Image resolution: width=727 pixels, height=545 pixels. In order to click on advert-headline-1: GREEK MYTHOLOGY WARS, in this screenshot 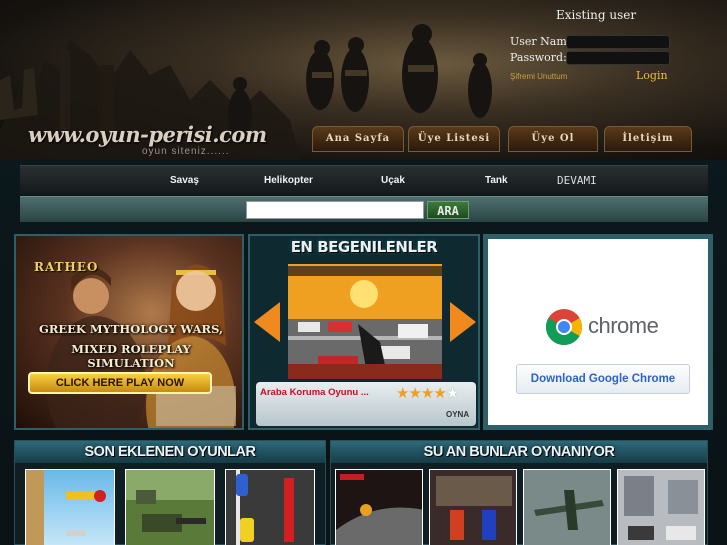, I will do `click(131, 329)`.